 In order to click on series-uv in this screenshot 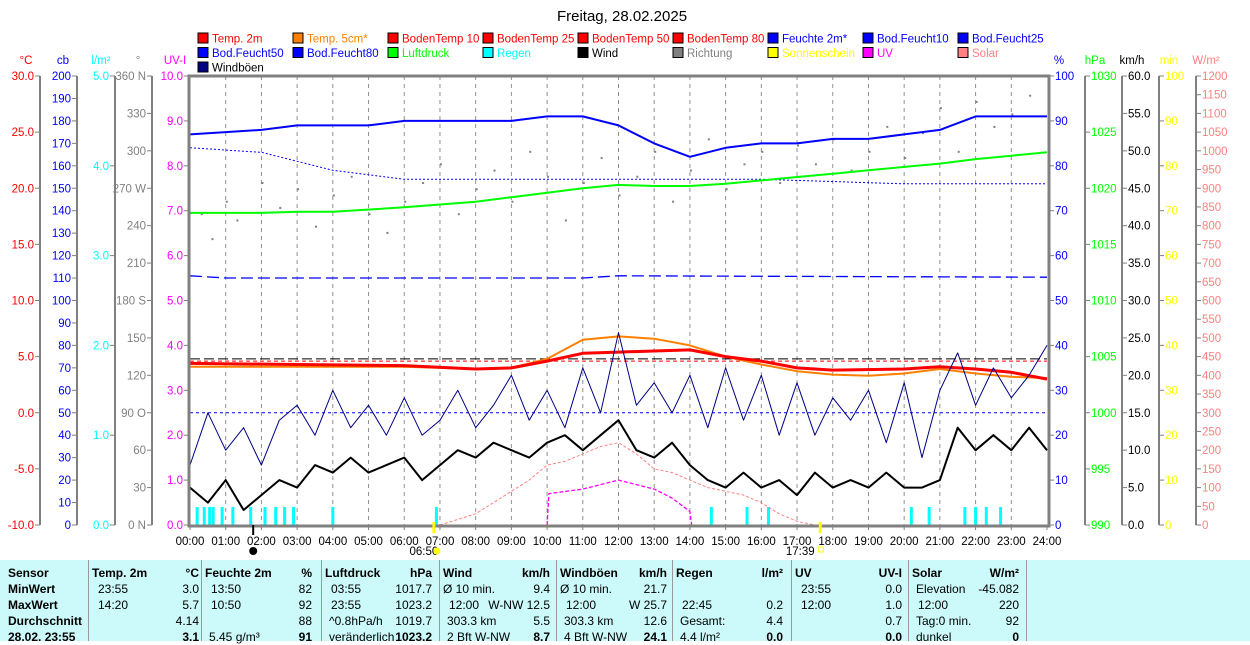, I will do `click(619, 502)`.